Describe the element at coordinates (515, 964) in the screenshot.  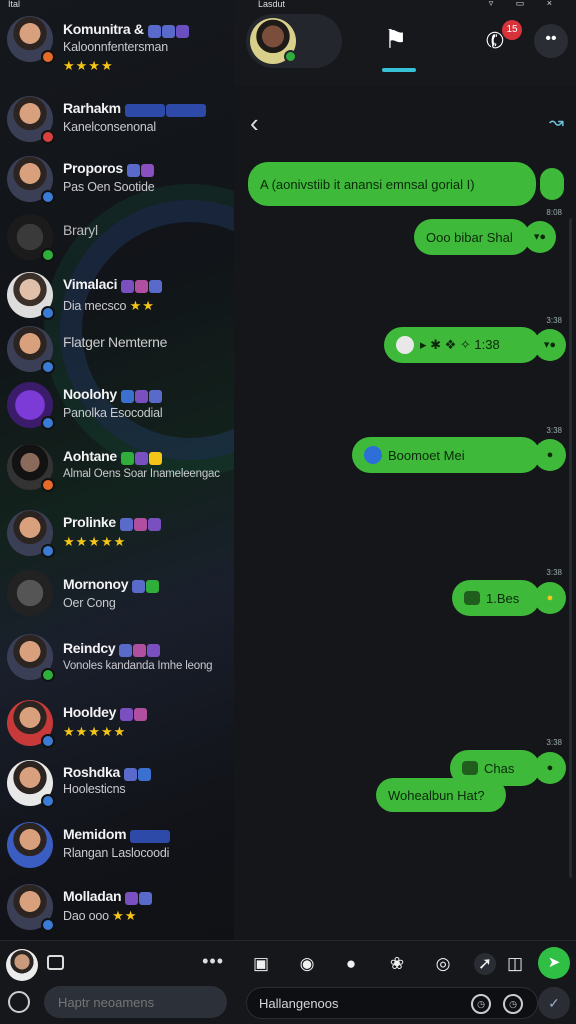
I see `file-icon: ◫` at that location.